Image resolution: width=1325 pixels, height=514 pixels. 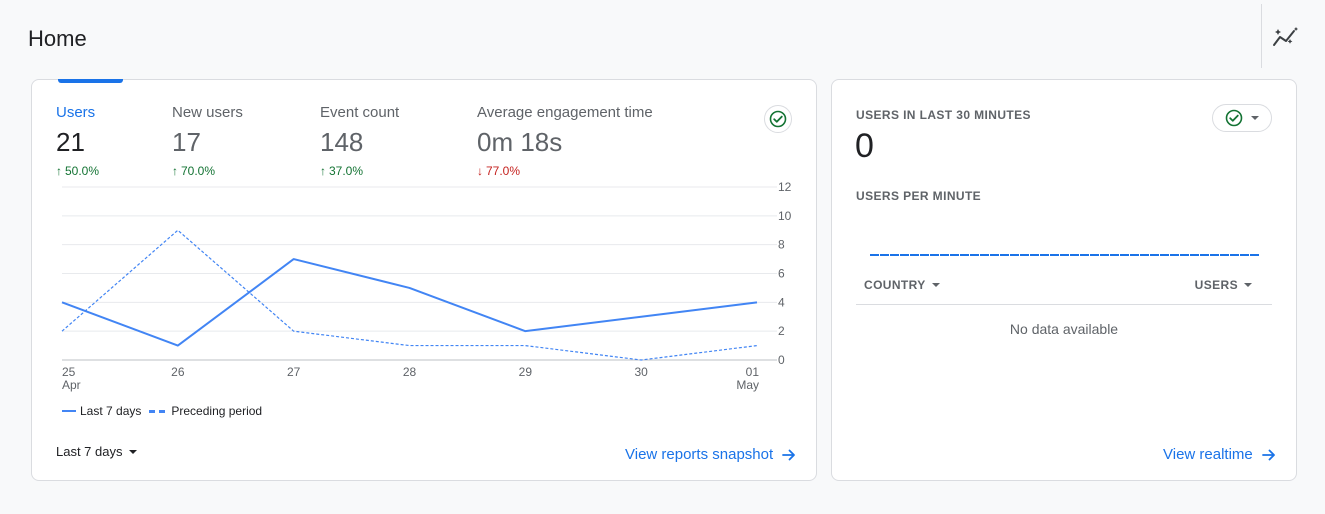 I want to click on metric-label: New users, so click(x=207, y=112).